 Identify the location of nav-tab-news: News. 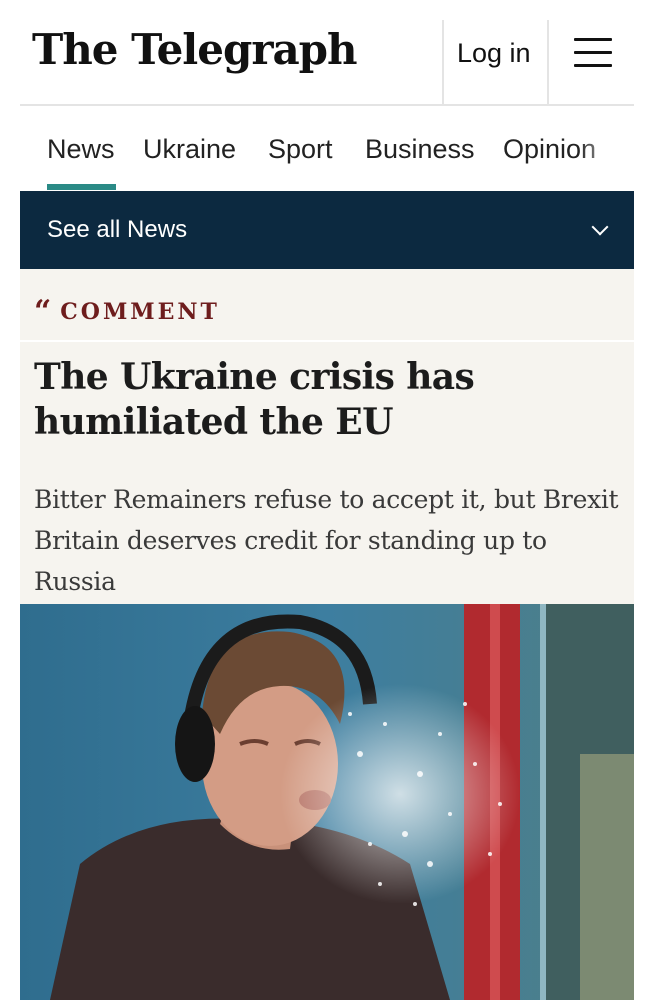
(81, 149).